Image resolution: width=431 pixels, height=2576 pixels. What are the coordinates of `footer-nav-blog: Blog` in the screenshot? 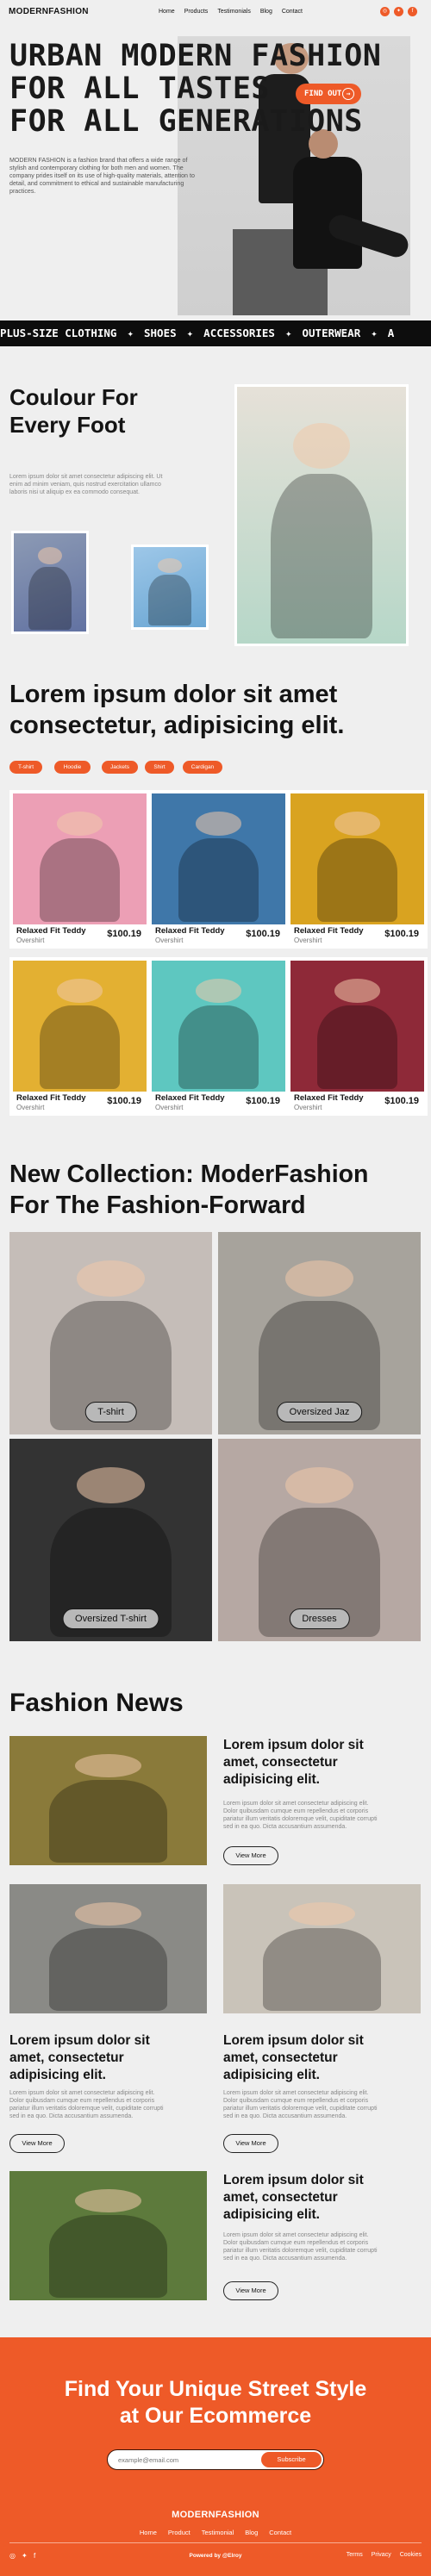 It's located at (252, 2533).